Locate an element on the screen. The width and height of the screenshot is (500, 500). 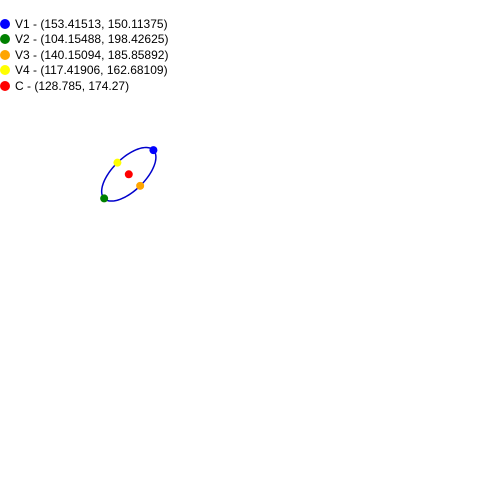
legend-label-v1: V1 - (153.41513, 150.11375) is located at coordinates (91, 23).